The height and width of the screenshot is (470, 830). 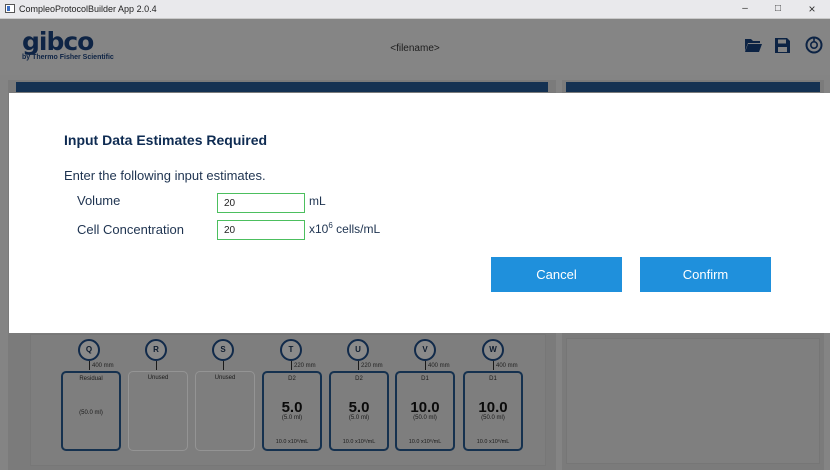 What do you see at coordinates (99, 200) in the screenshot?
I see `volume-label: Volume` at bounding box center [99, 200].